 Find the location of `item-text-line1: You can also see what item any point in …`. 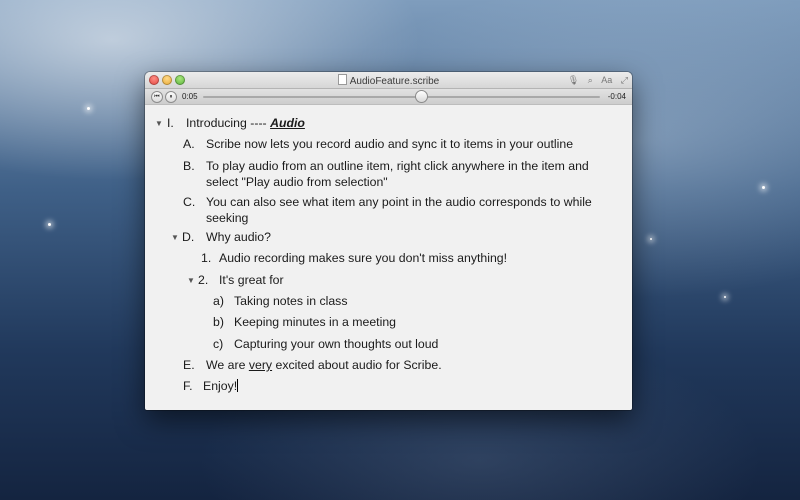

item-text-line1: You can also see what item any point in … is located at coordinates (399, 202).